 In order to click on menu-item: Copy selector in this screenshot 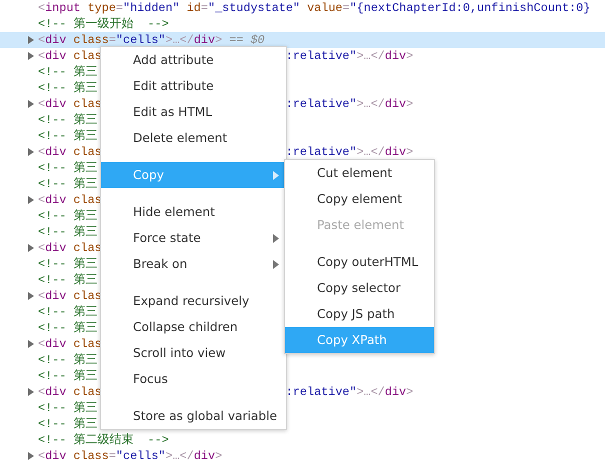, I will do `click(359, 288)`.